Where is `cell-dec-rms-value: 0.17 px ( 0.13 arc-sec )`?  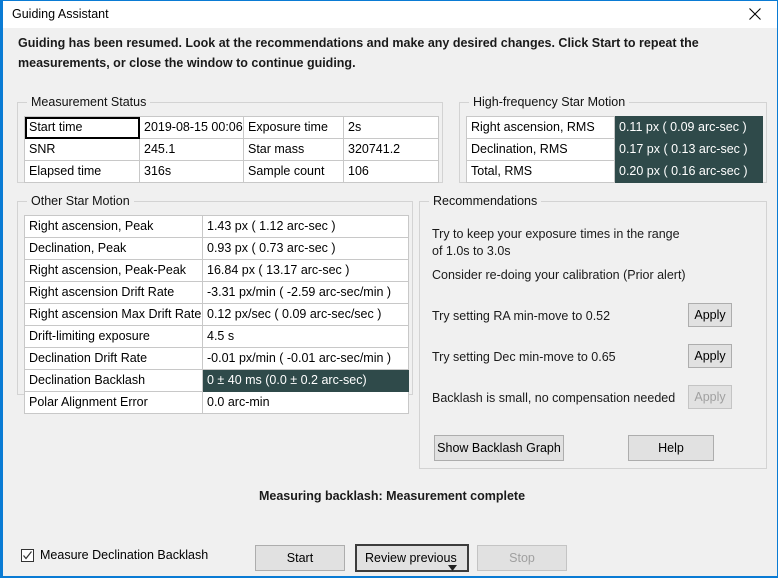 cell-dec-rms-value: 0.17 px ( 0.13 arc-sec ) is located at coordinates (688, 149).